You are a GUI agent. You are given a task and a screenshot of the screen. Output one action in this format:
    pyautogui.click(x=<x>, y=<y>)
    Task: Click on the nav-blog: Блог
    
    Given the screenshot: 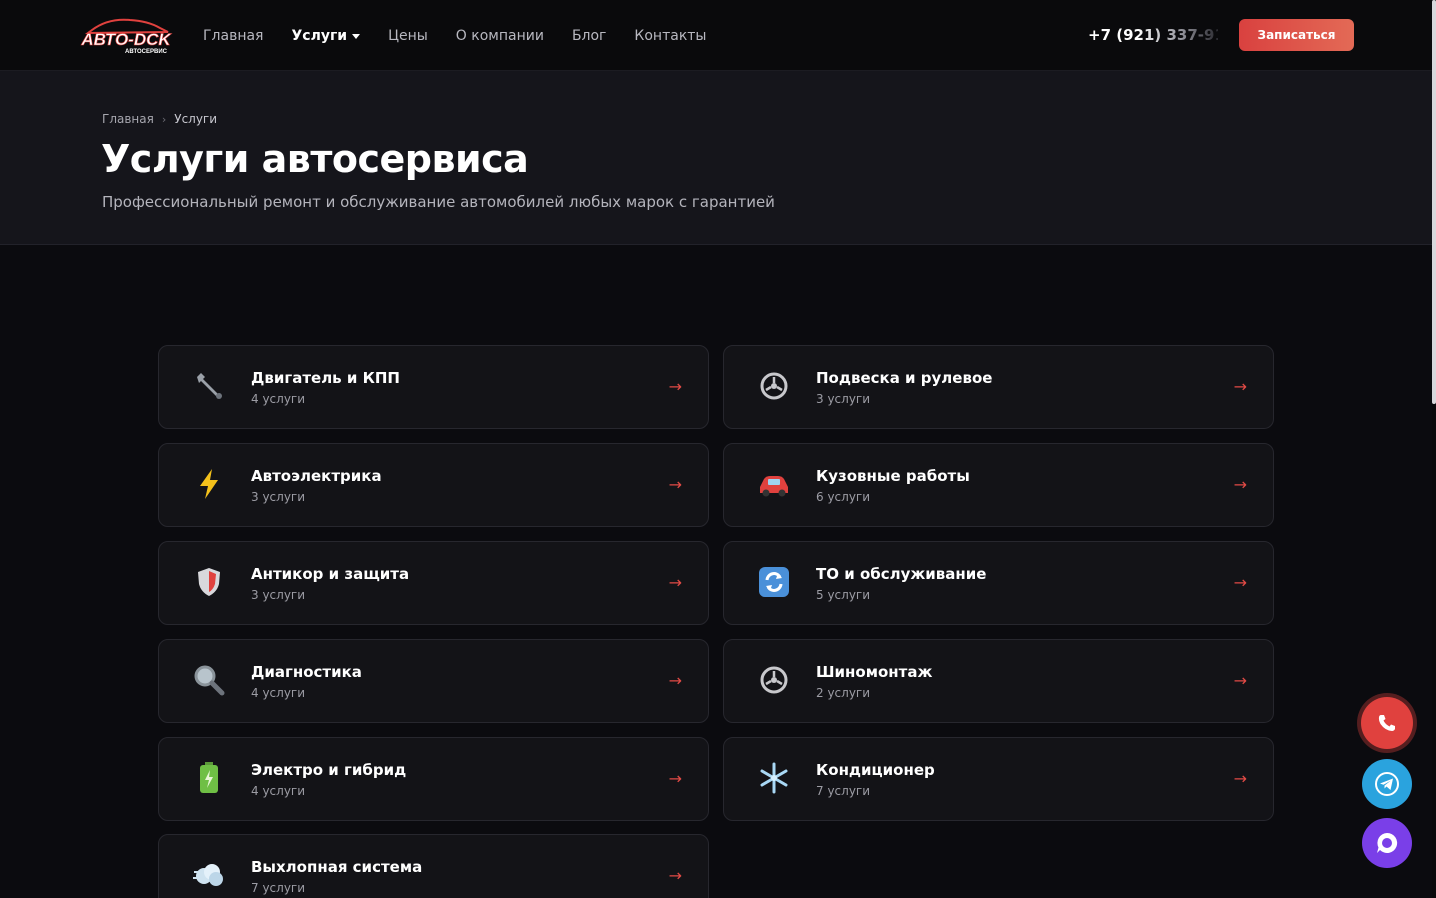 What is the action you would take?
    pyautogui.click(x=589, y=36)
    